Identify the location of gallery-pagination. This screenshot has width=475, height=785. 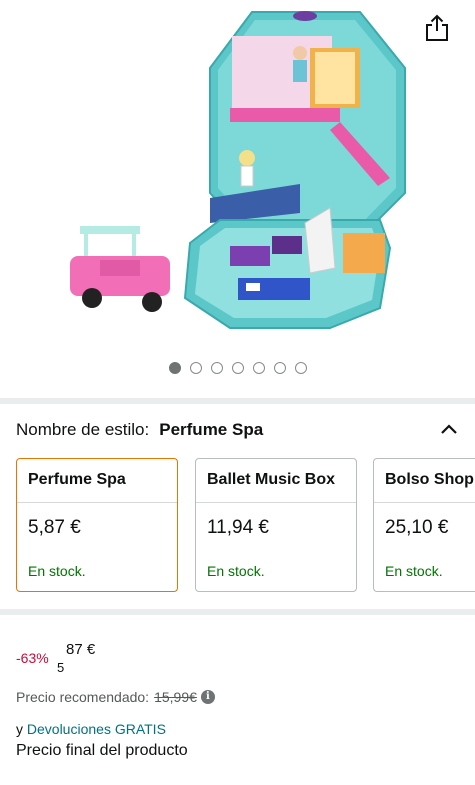
(237, 368).